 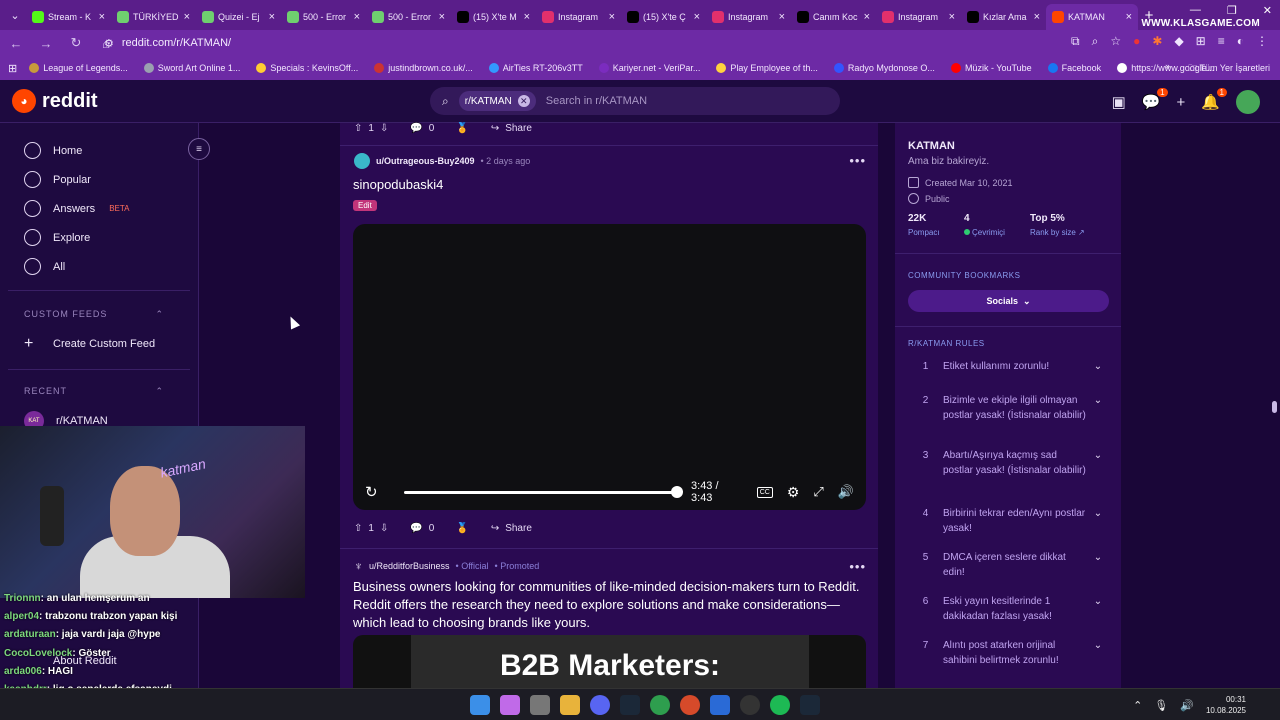 I want to click on search-community-chip: r/KATMAN ✕, so click(x=497, y=101).